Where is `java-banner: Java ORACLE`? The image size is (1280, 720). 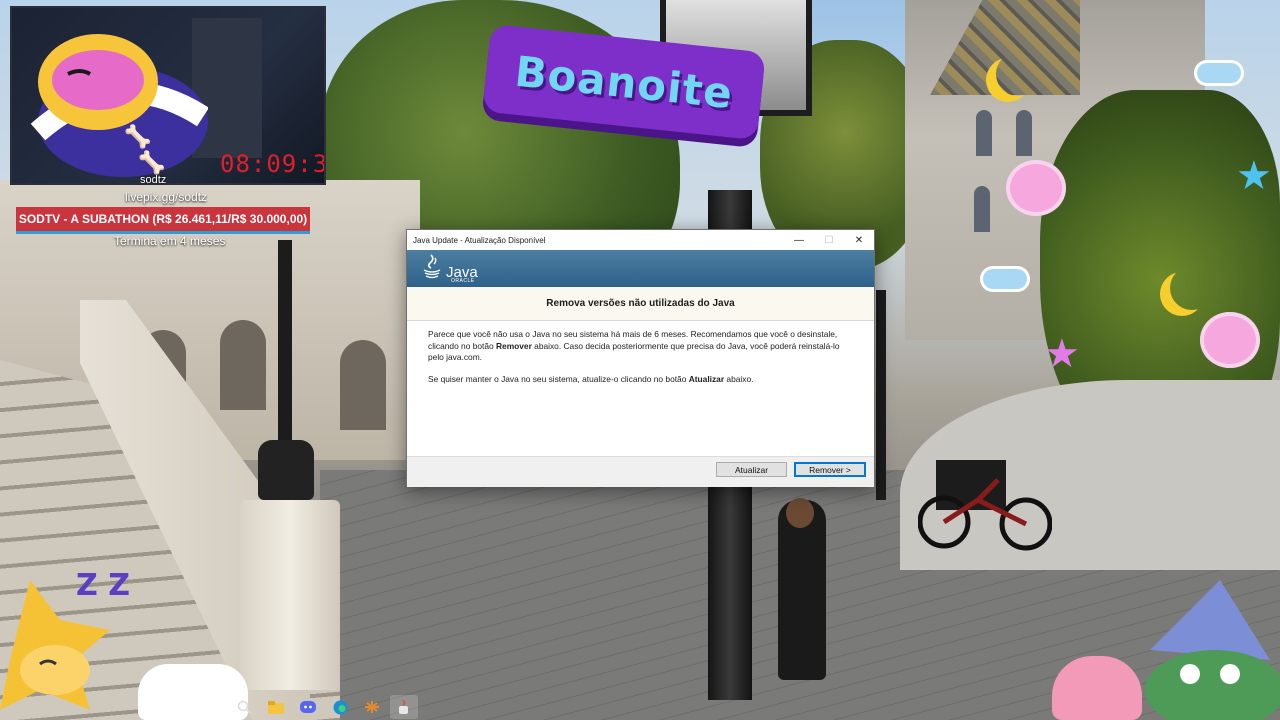 java-banner: Java ORACLE is located at coordinates (640, 268).